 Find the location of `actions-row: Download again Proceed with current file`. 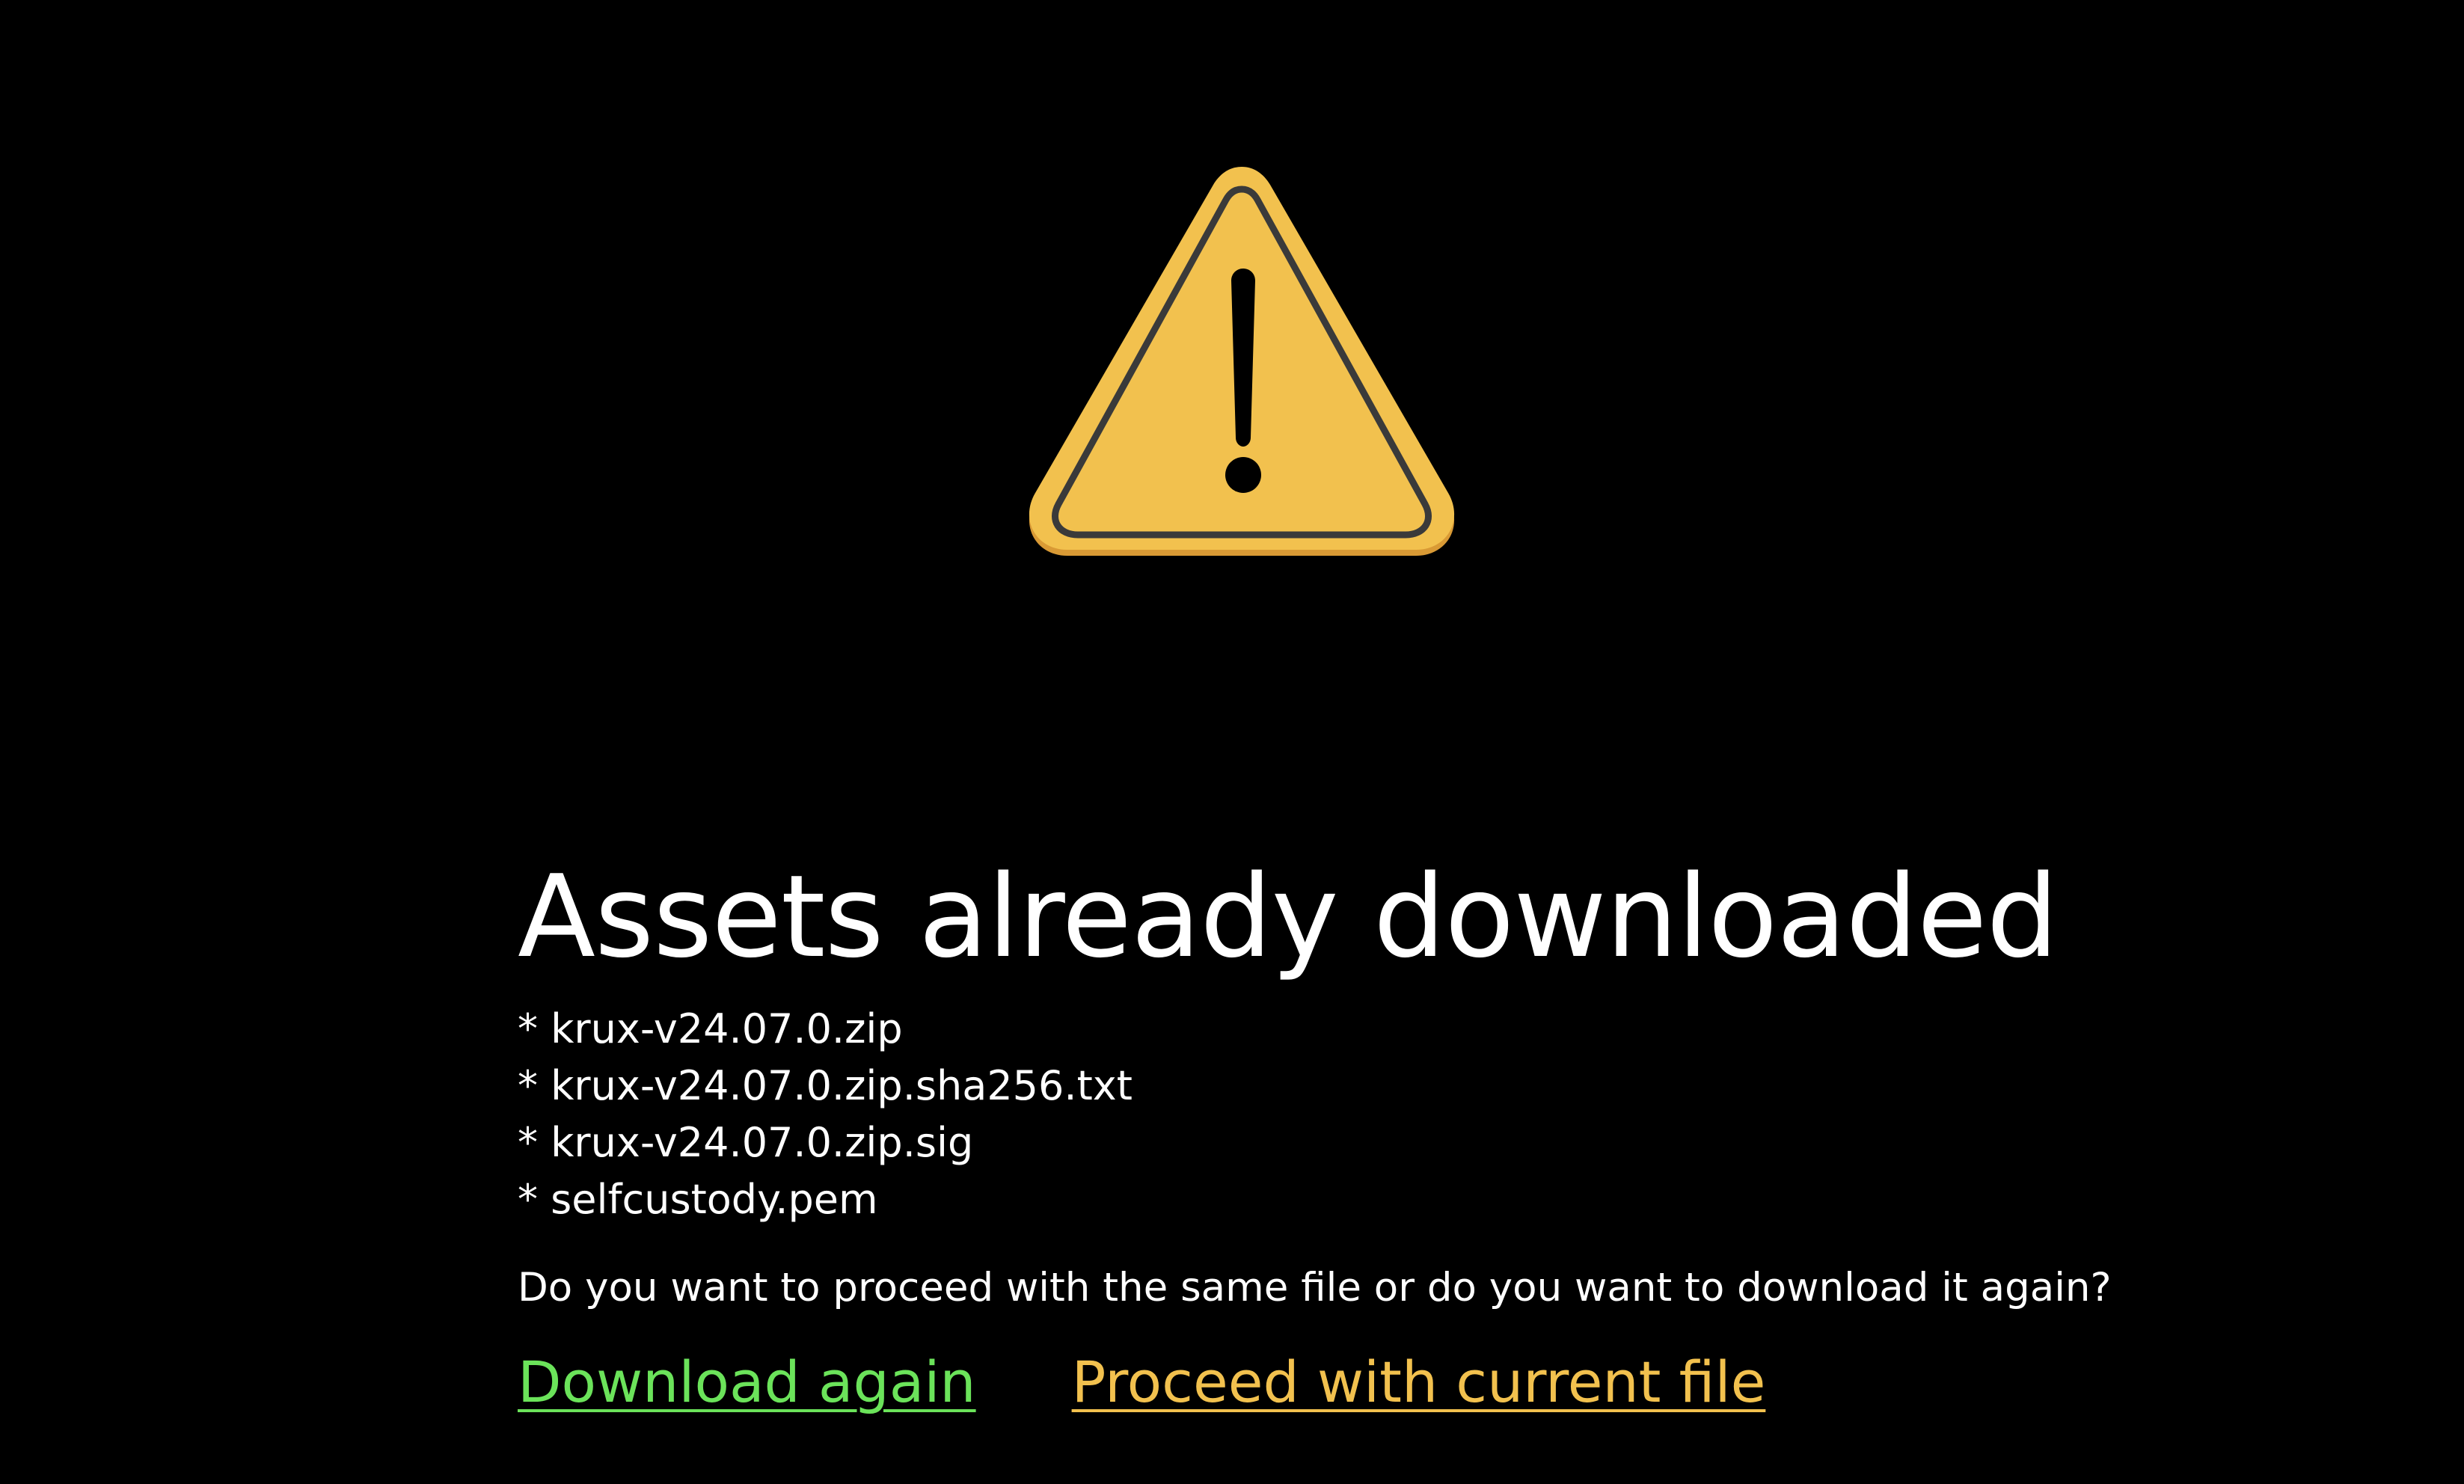

actions-row: Download again Proceed with current file is located at coordinates (1415, 1382).